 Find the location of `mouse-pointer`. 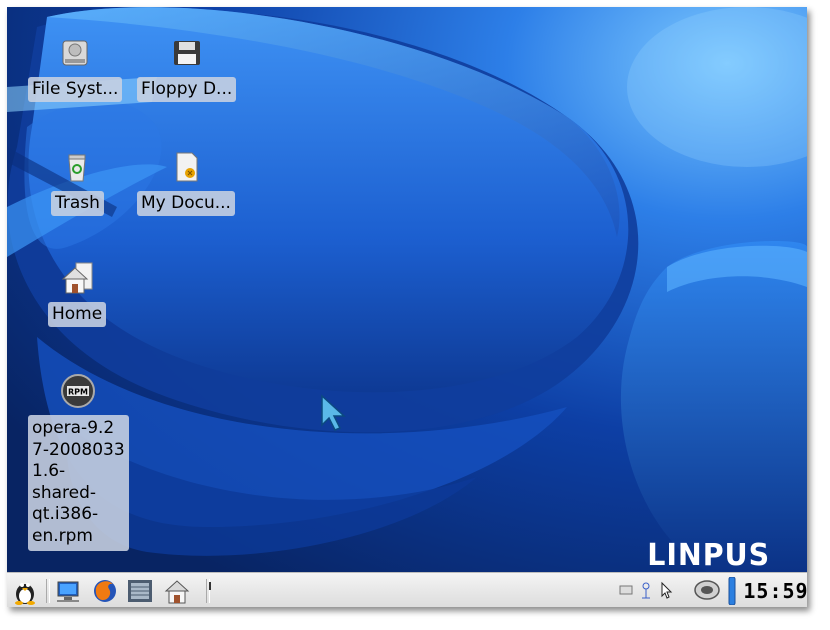

mouse-pointer is located at coordinates (333, 412).